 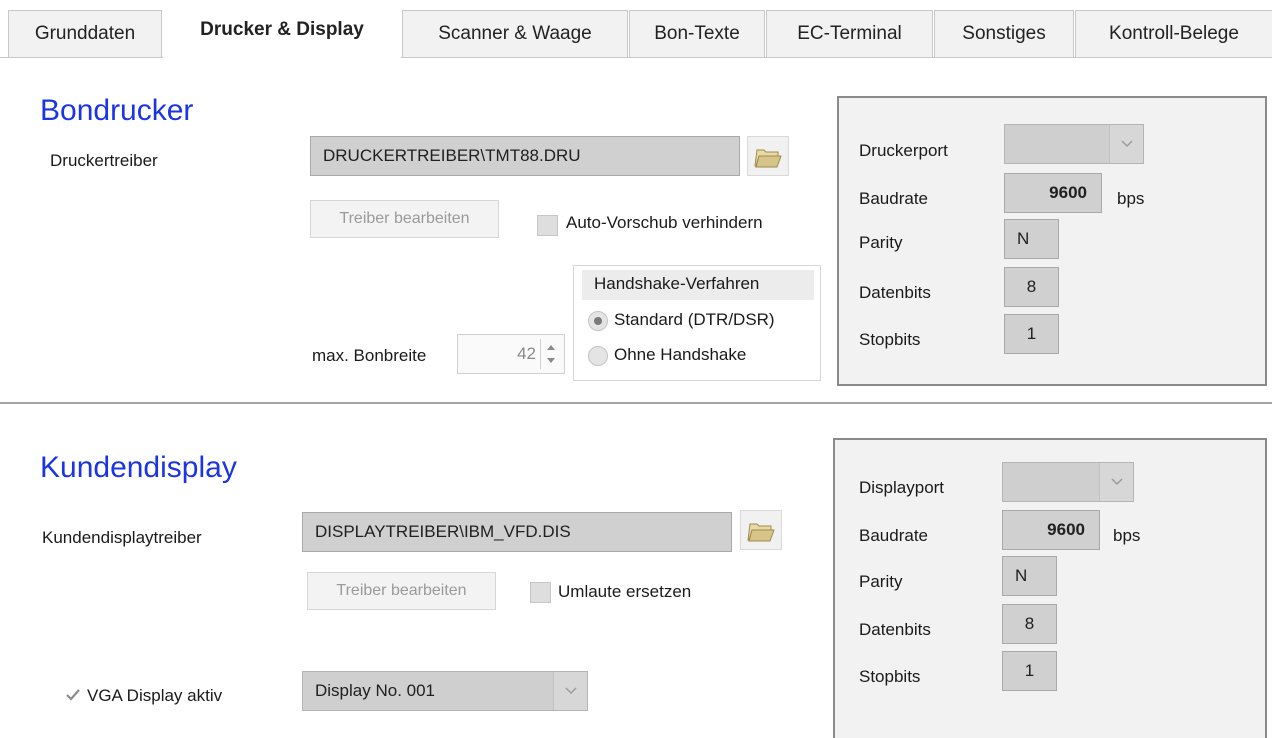 I want to click on druckertreiber-label: Druckertreiber, so click(x=104, y=160).